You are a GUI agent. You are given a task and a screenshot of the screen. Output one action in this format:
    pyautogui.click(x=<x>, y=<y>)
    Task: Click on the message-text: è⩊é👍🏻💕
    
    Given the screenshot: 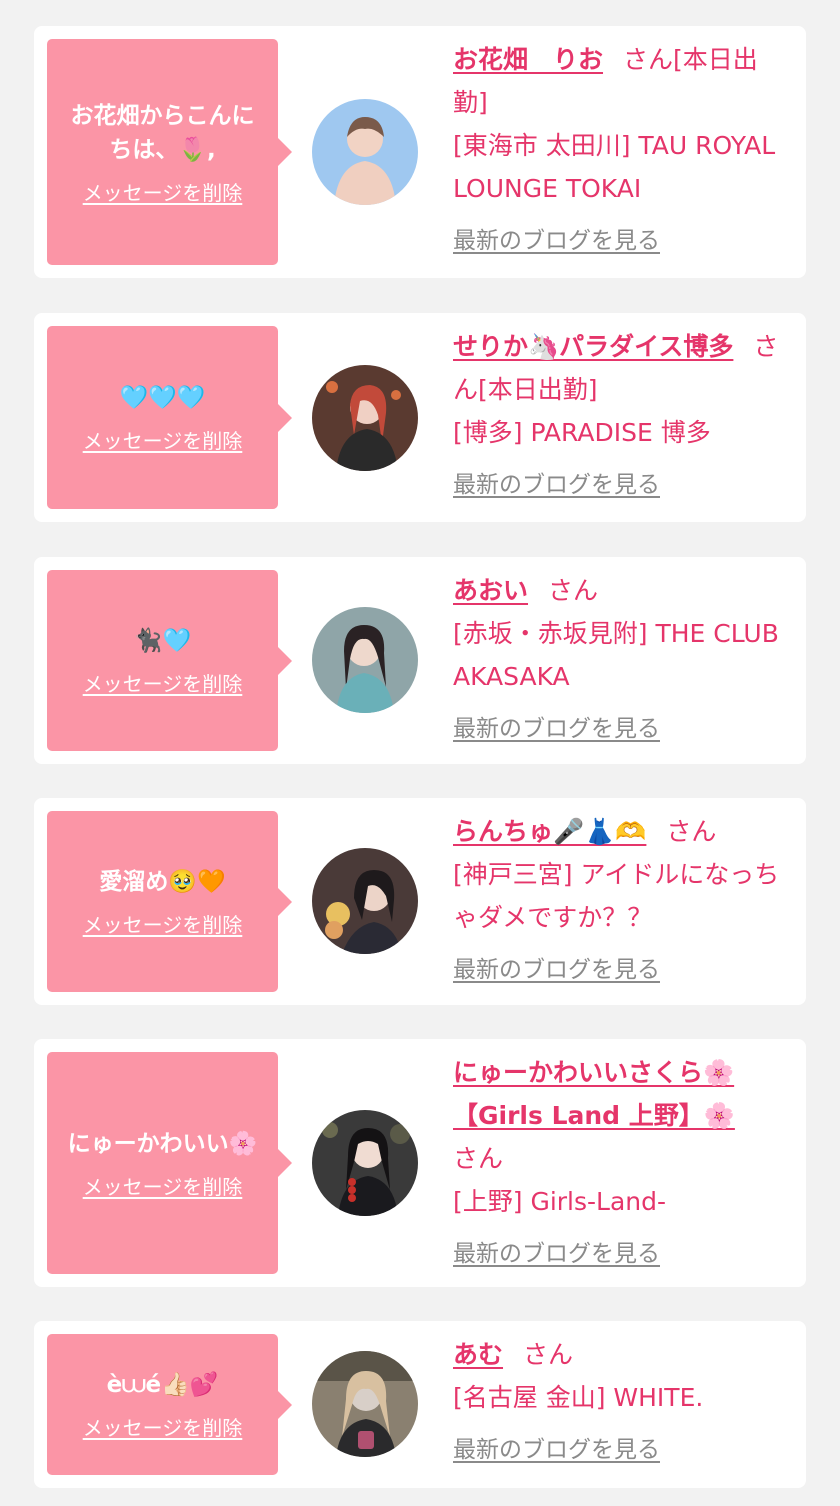 What is the action you would take?
    pyautogui.click(x=162, y=1385)
    